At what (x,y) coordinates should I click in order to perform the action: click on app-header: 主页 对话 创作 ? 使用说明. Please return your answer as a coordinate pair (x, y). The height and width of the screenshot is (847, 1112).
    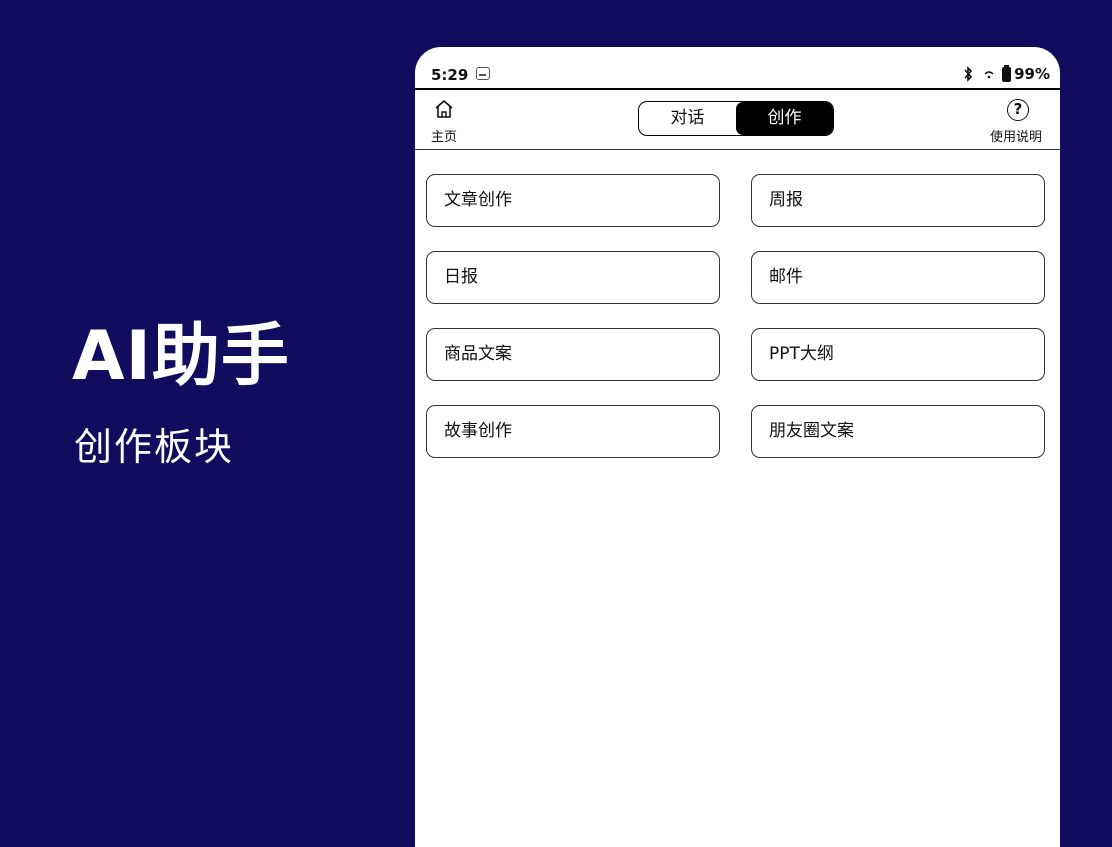
    Looking at the image, I should click on (737, 120).